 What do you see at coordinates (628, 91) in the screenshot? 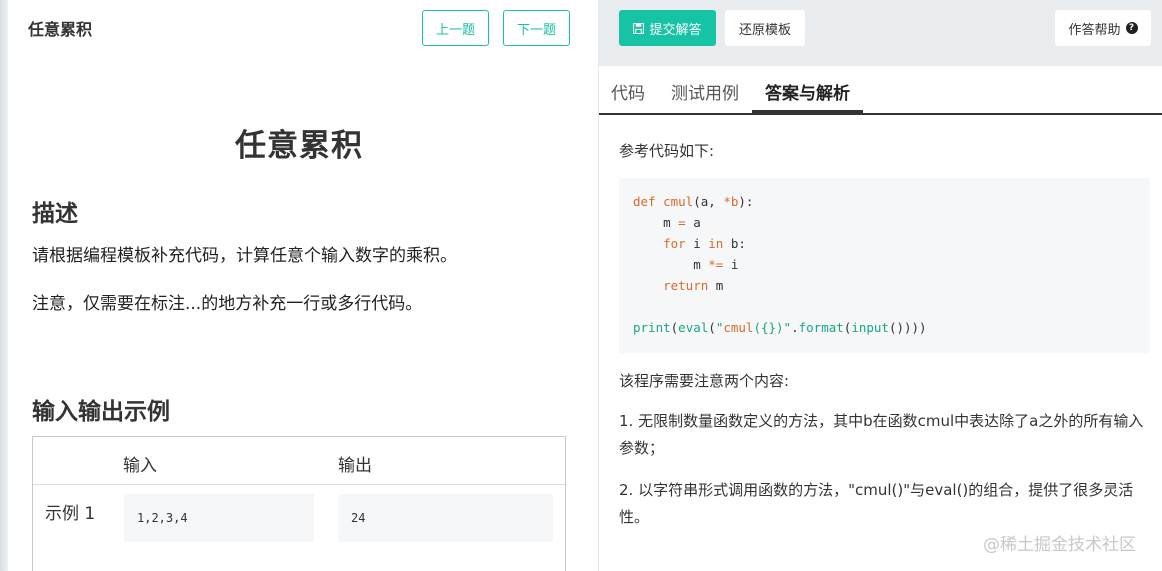
I see `tab-code: 代码` at bounding box center [628, 91].